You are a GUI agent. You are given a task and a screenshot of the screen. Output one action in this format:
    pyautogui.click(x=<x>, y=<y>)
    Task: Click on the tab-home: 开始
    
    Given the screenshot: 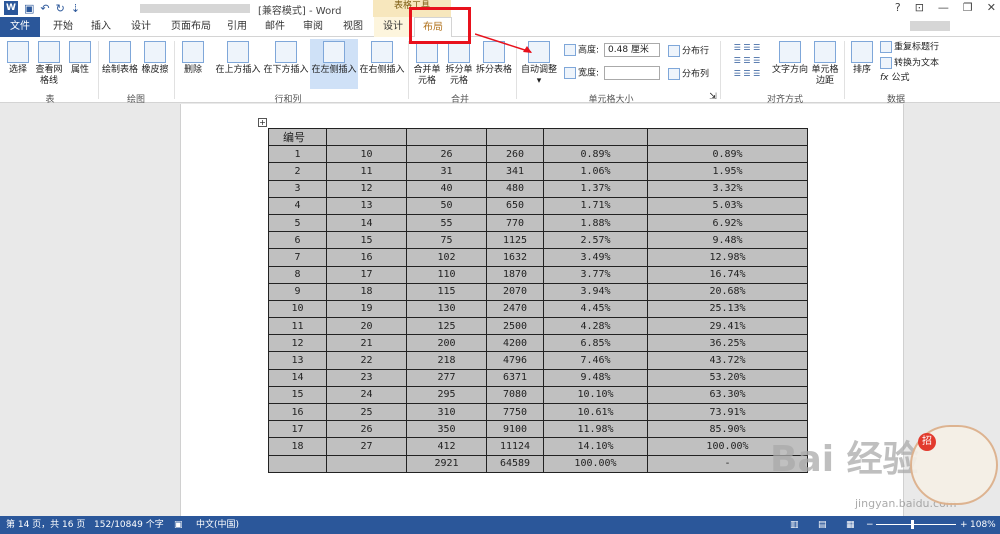 What is the action you would take?
    pyautogui.click(x=63, y=27)
    